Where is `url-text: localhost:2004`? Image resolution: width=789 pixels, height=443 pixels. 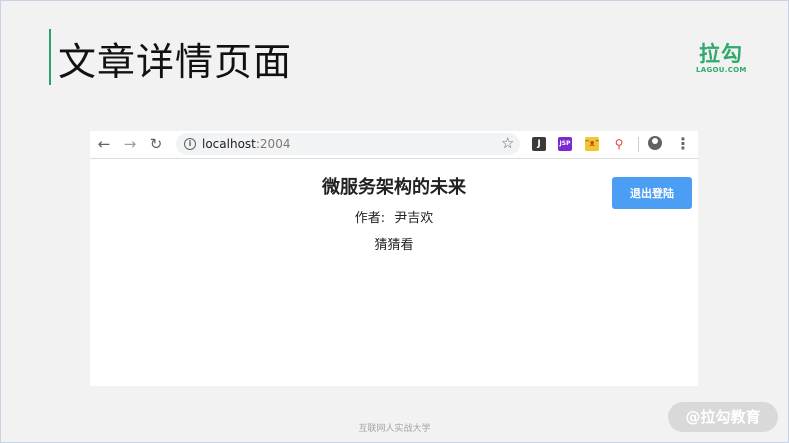
url-text: localhost:2004 is located at coordinates (246, 144).